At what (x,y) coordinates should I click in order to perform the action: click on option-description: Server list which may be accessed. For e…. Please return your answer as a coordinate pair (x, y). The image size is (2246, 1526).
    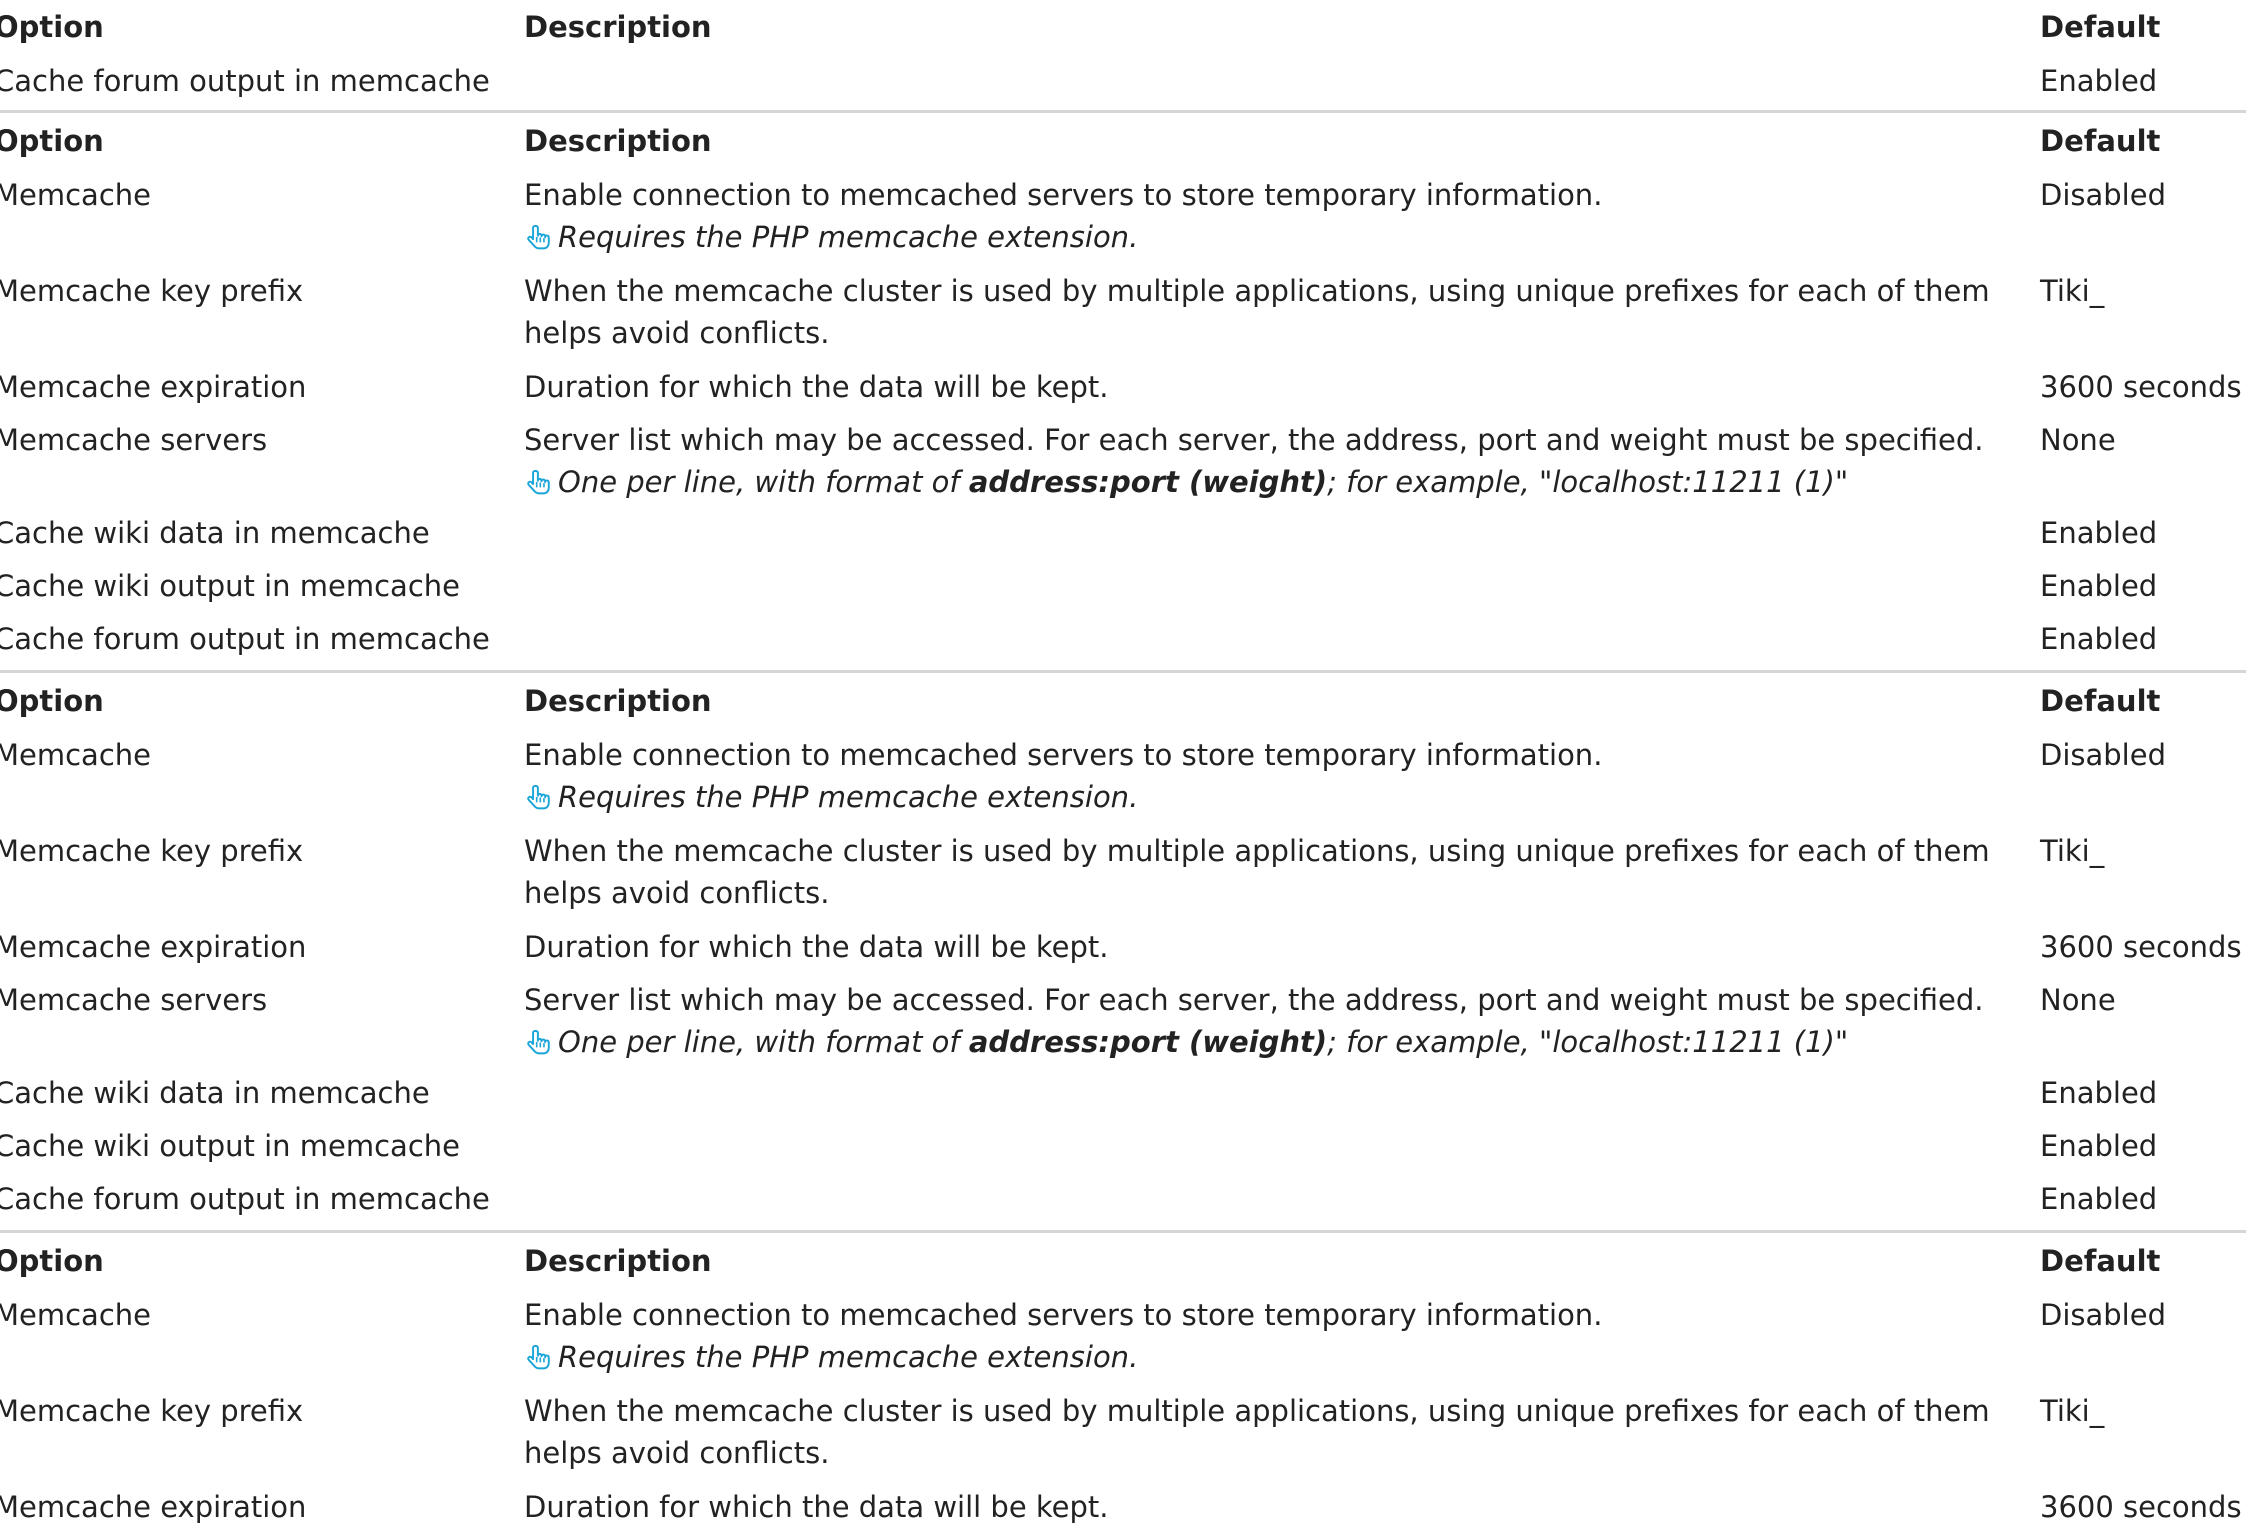
    Looking at the image, I should click on (1282, 1021).